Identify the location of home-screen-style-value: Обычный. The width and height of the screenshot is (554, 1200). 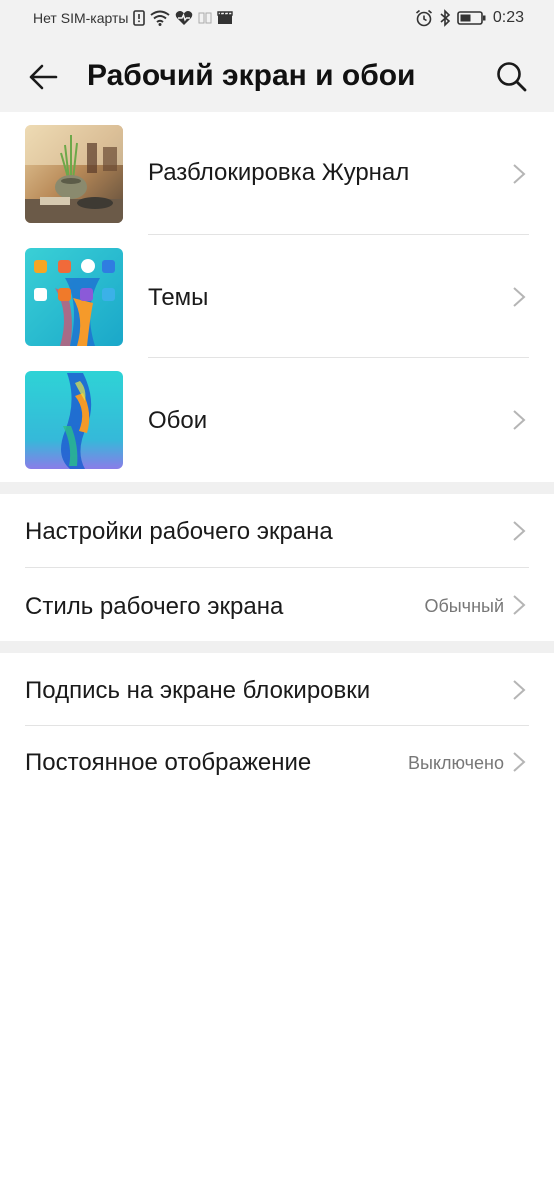
(464, 606).